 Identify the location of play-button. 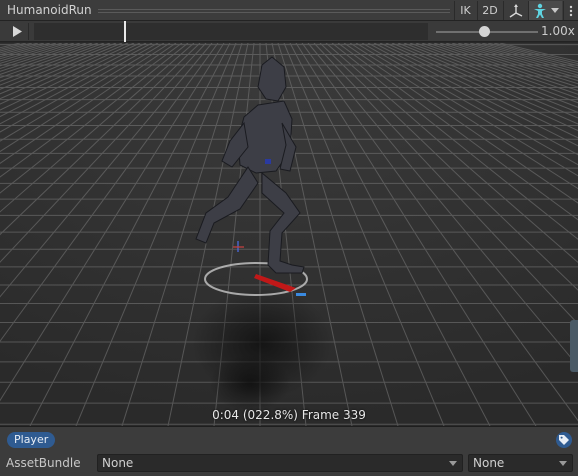
(17, 31).